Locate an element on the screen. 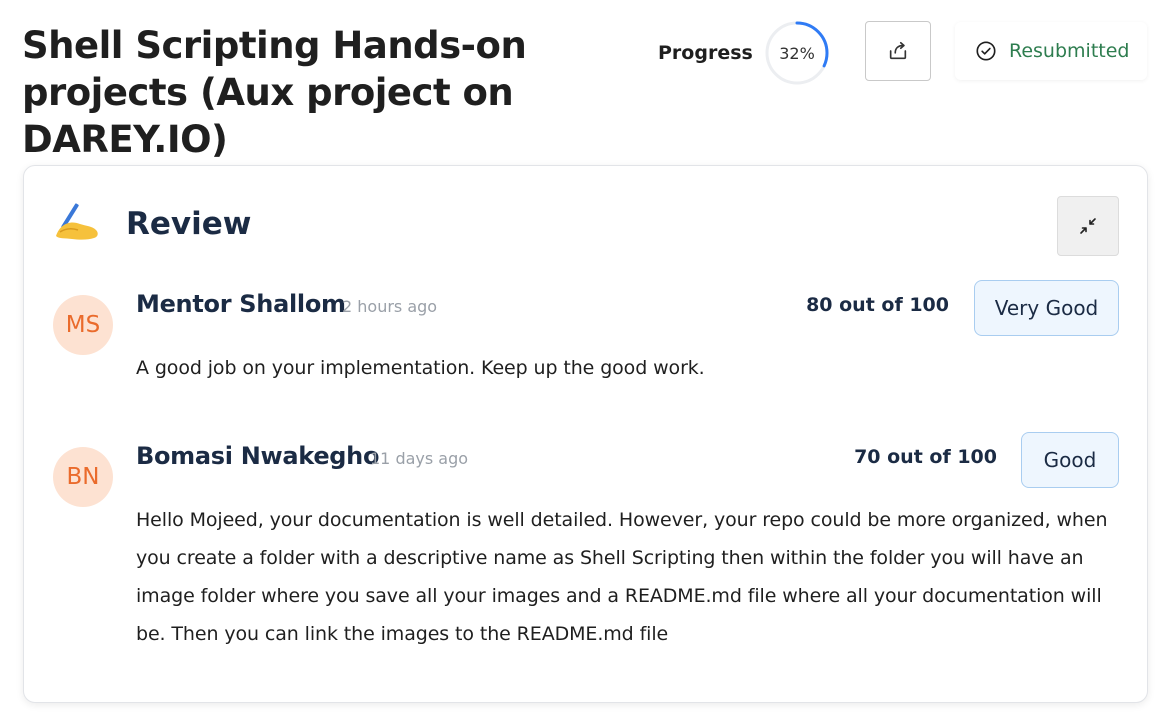 The image size is (1175, 725). rating-badge: Good is located at coordinates (1070, 460).